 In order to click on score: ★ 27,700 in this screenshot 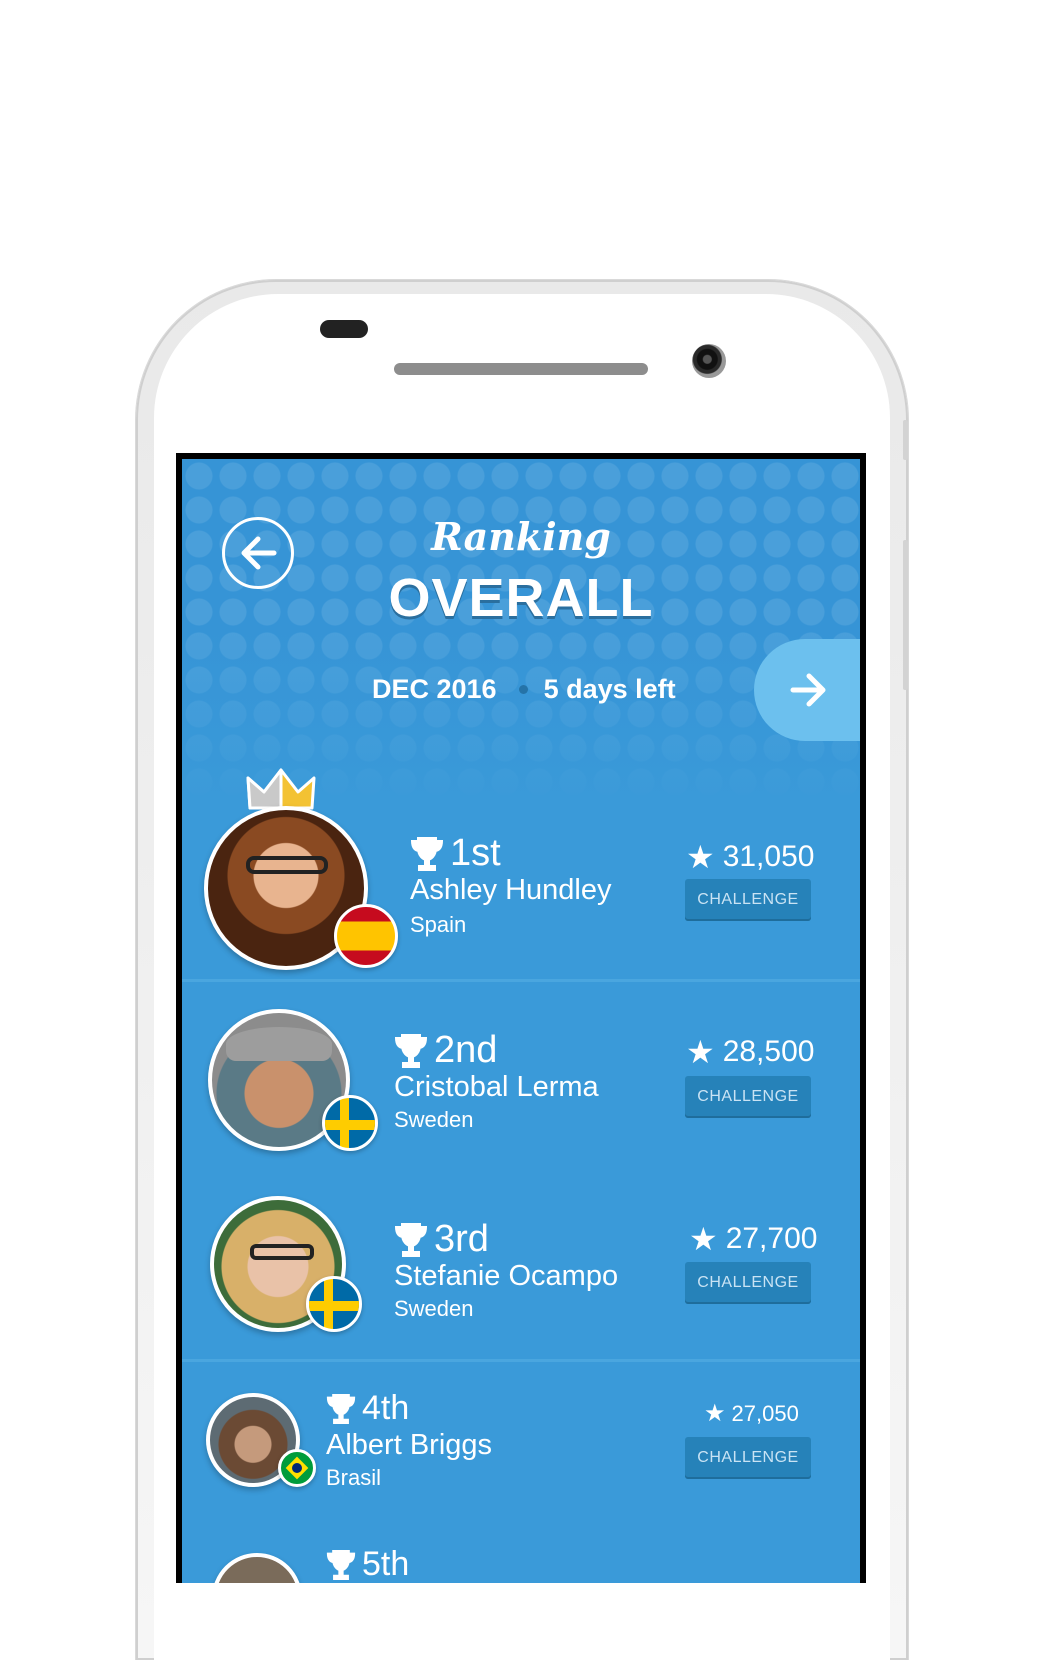, I will do `click(753, 1239)`.